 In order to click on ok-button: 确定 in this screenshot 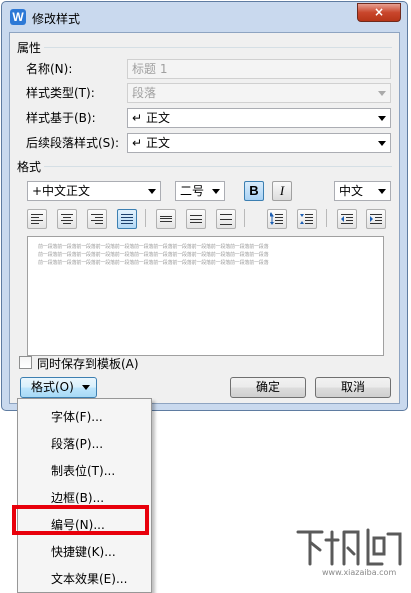, I will do `click(268, 387)`.